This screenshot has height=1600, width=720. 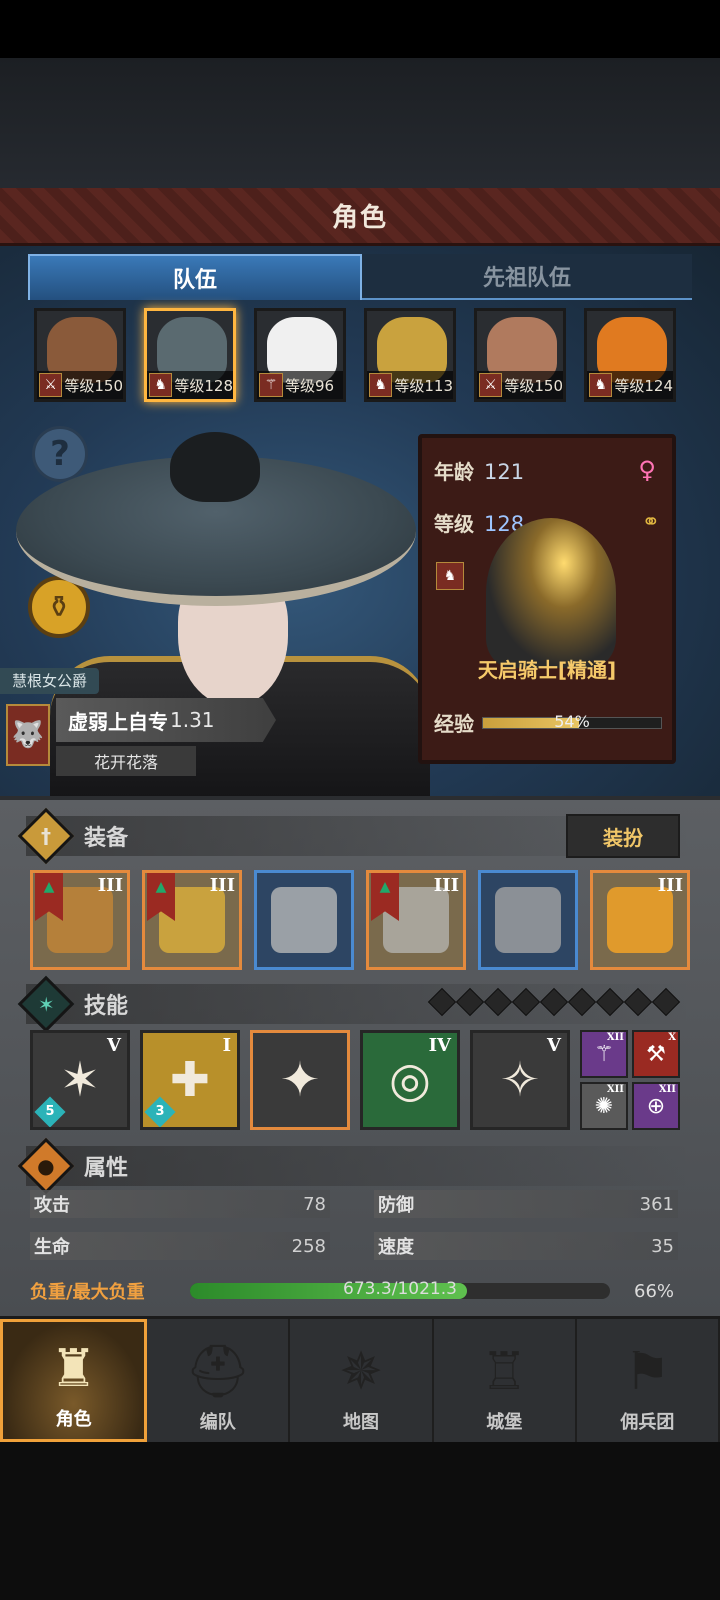 I want to click on nav-item: ⚑ 佣兵团, so click(x=648, y=1380).